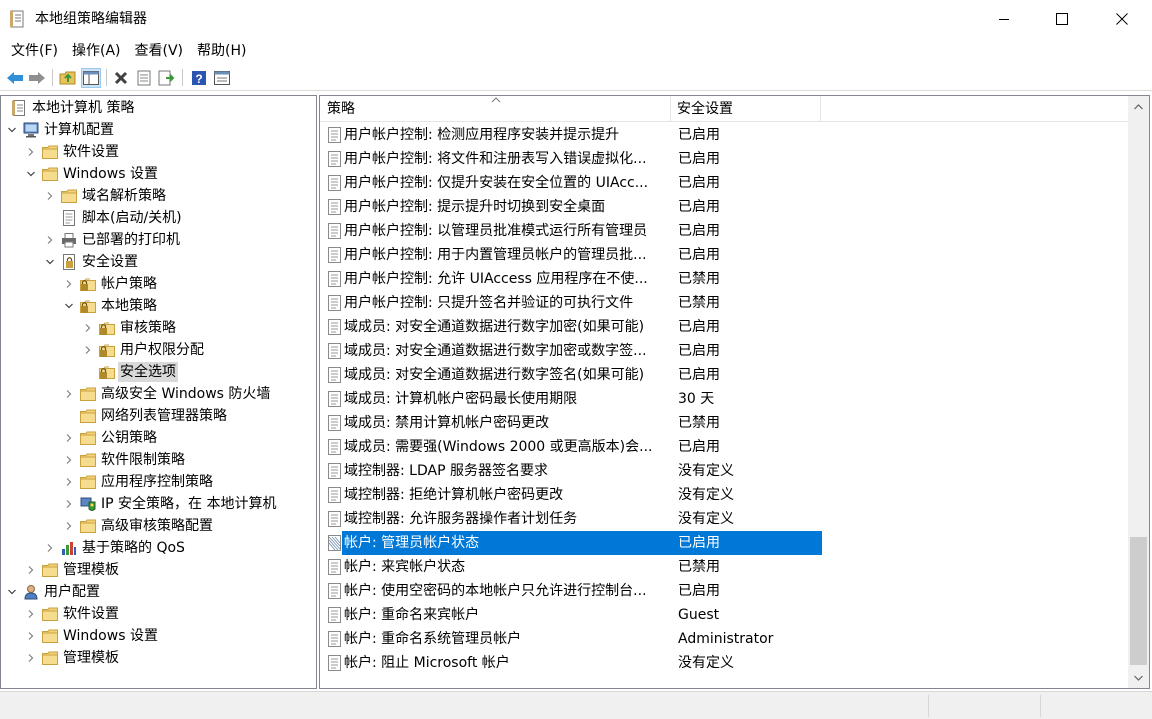 The width and height of the screenshot is (1152, 719). I want to click on menu-view: 查看(V), so click(159, 51).